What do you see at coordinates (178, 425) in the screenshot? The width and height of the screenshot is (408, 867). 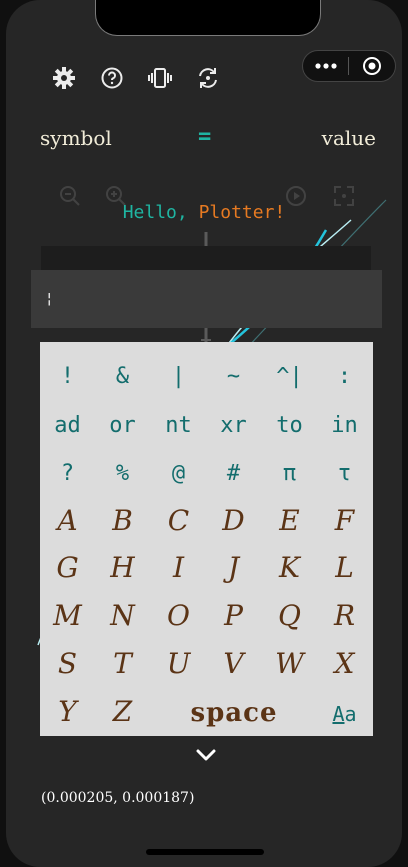 I see `key-nt: nt` at bounding box center [178, 425].